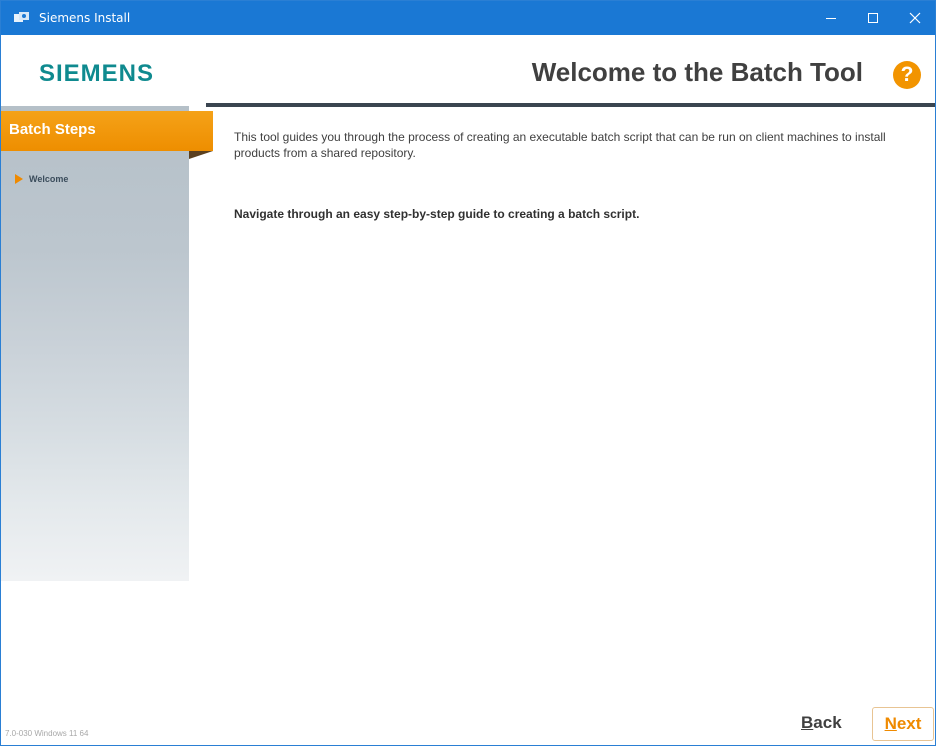 This screenshot has width=936, height=746. I want to click on minimize-icon, so click(831, 18).